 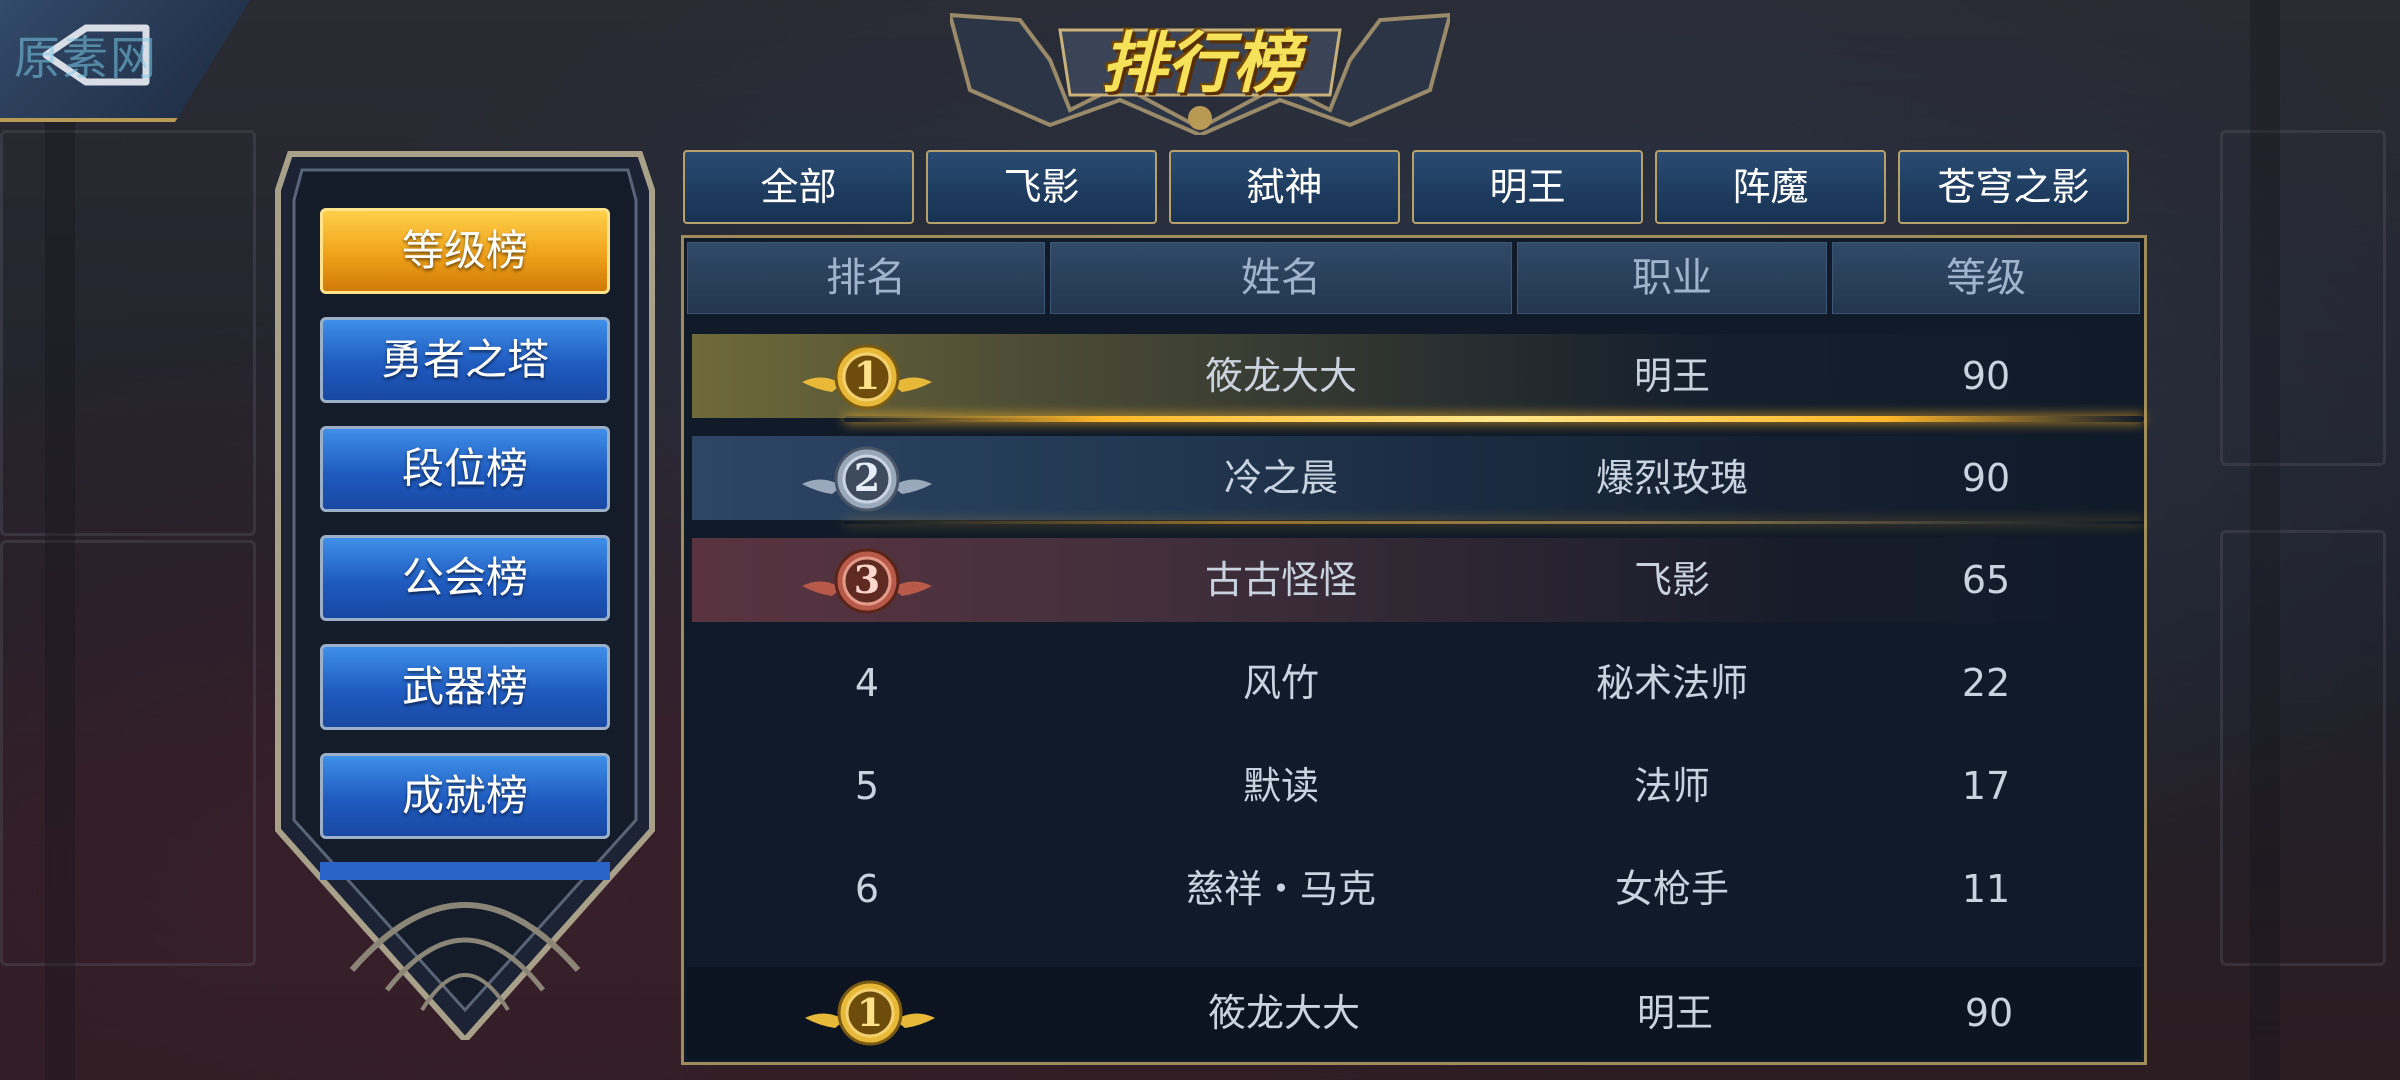 What do you see at coordinates (2013, 187) in the screenshot?
I see `tab-cangqiong: 苍穹之影` at bounding box center [2013, 187].